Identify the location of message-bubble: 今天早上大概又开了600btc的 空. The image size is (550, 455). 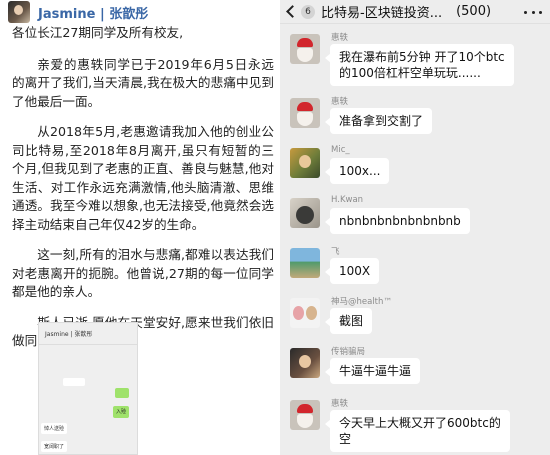
(417, 431).